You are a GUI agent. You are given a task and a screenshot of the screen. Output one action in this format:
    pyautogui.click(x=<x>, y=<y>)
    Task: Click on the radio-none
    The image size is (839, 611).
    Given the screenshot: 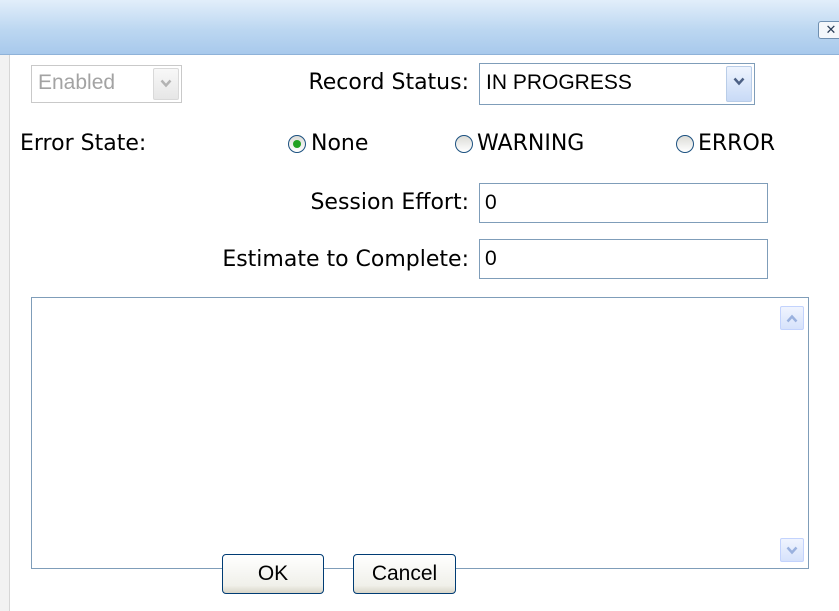 What is the action you would take?
    pyautogui.click(x=297, y=144)
    